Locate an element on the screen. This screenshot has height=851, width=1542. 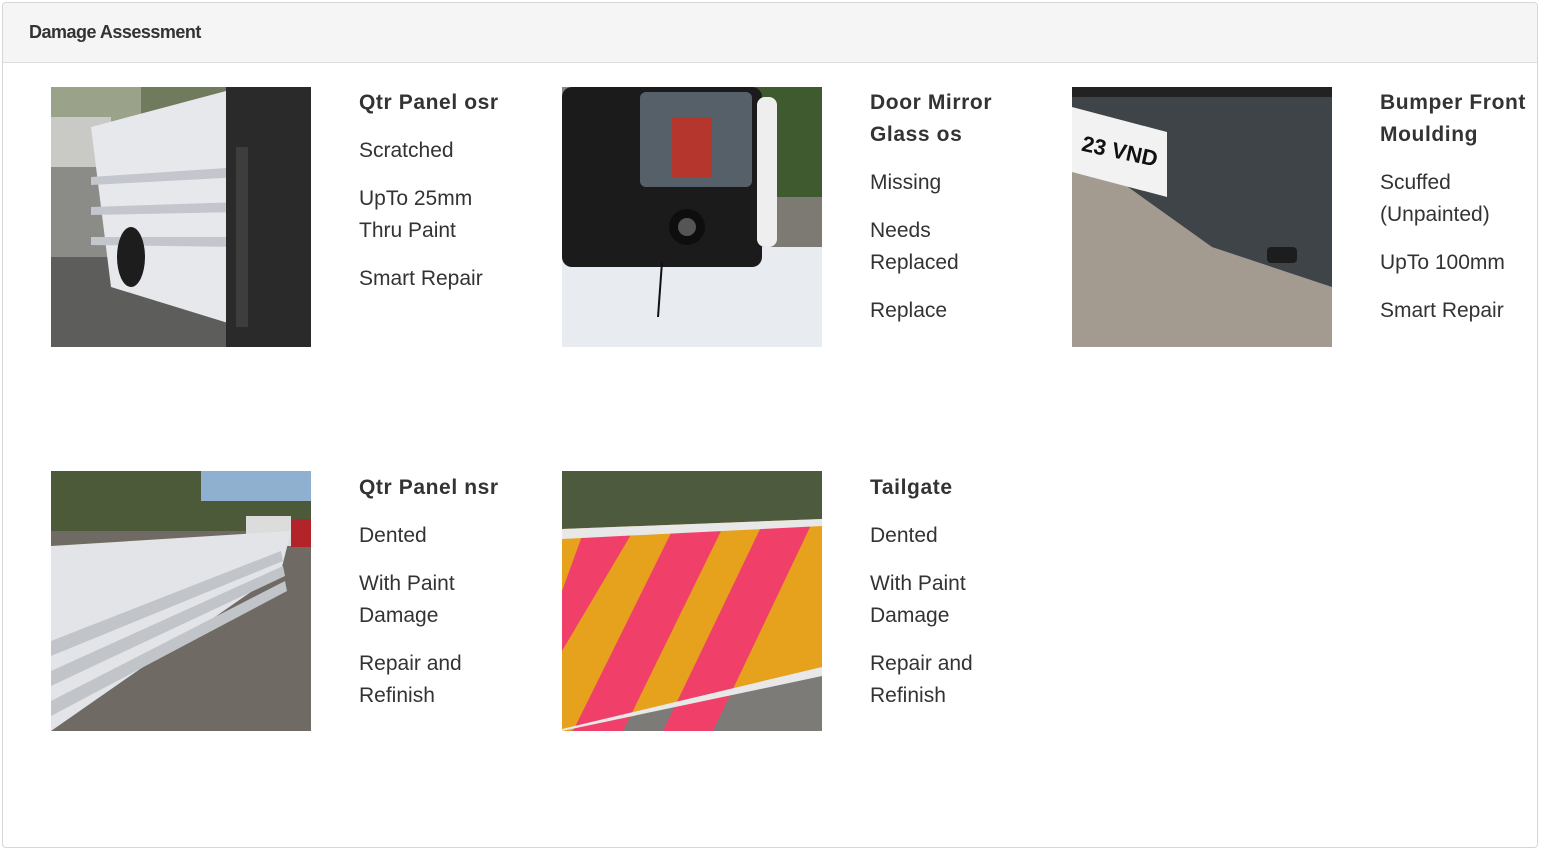
damage-part-title: Door Mirror Glass os is located at coordinates (931, 118).